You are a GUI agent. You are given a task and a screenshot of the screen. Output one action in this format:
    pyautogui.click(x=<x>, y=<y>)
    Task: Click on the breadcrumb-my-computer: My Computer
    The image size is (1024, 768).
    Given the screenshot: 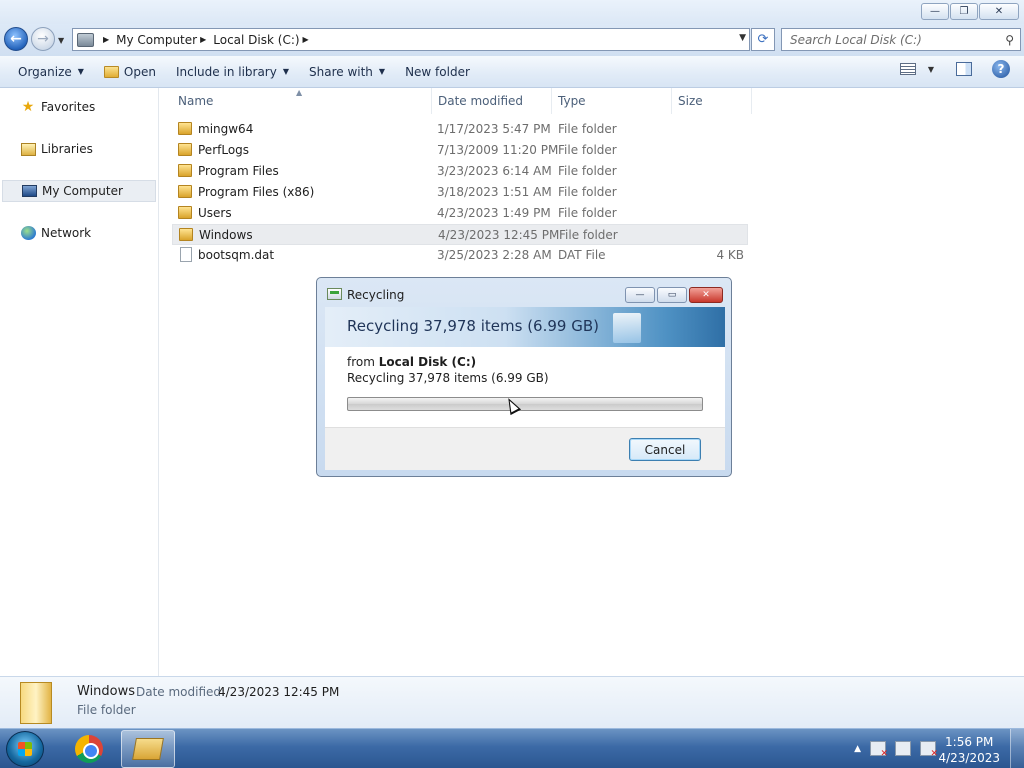 What is the action you would take?
    pyautogui.click(x=156, y=40)
    